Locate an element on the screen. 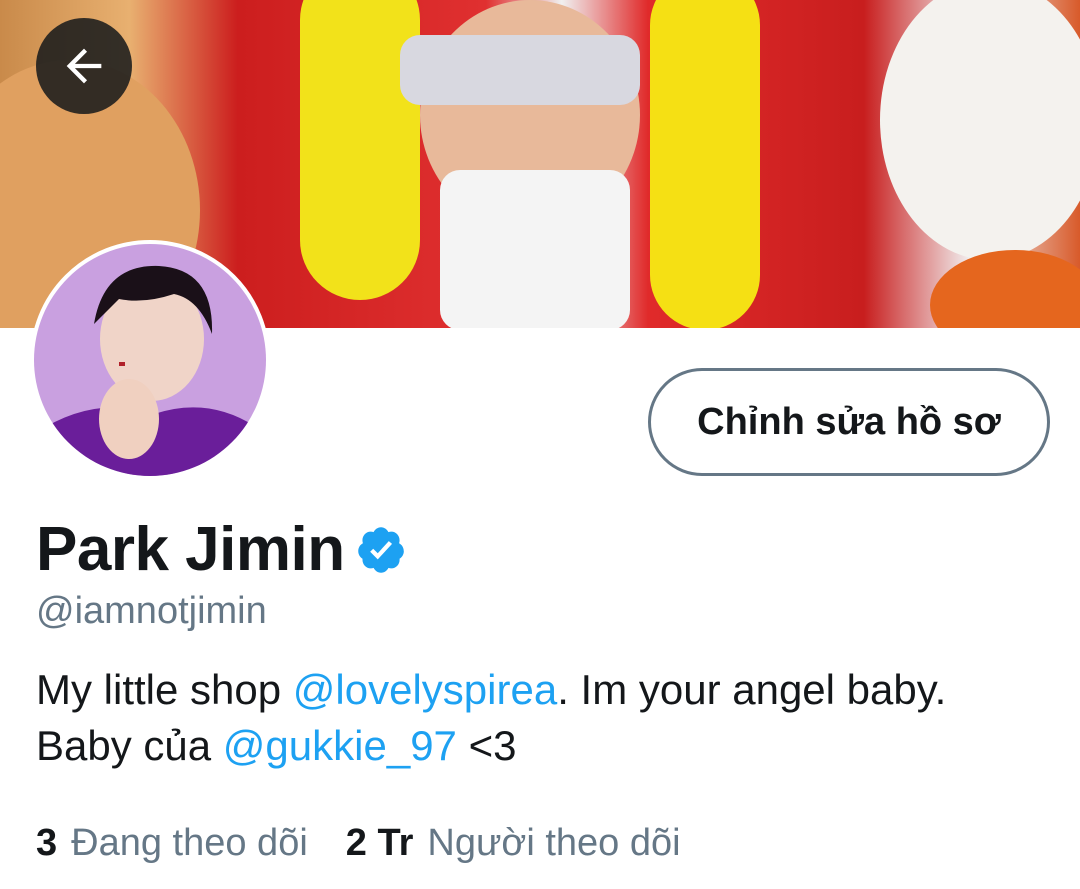  following-label: Đang theo dõi is located at coordinates (189, 843).